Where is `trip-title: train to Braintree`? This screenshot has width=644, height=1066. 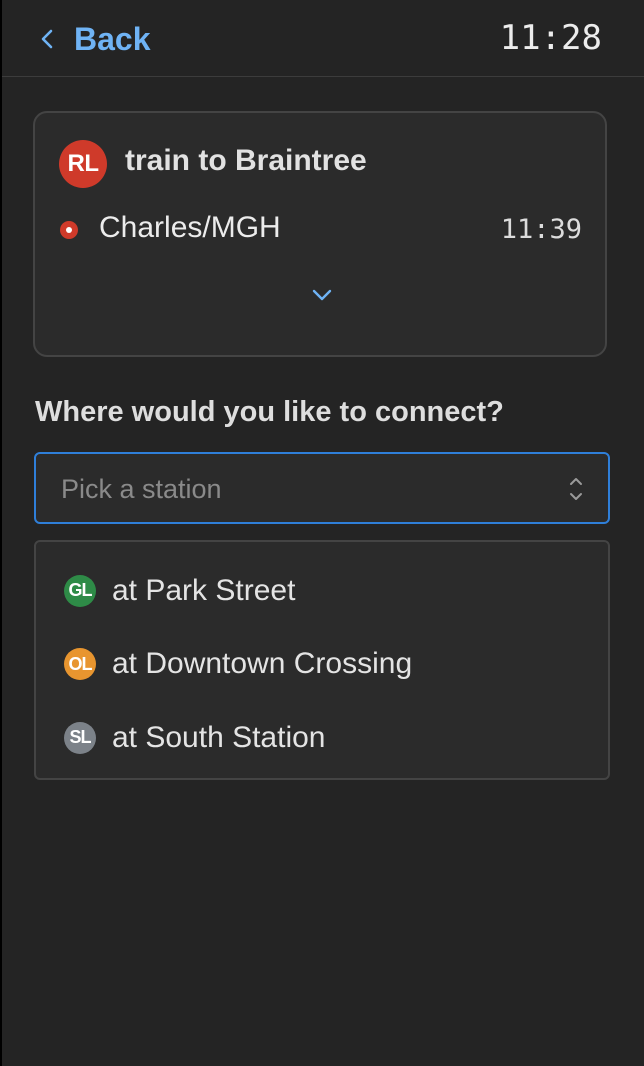
trip-title: train to Braintree is located at coordinates (246, 160).